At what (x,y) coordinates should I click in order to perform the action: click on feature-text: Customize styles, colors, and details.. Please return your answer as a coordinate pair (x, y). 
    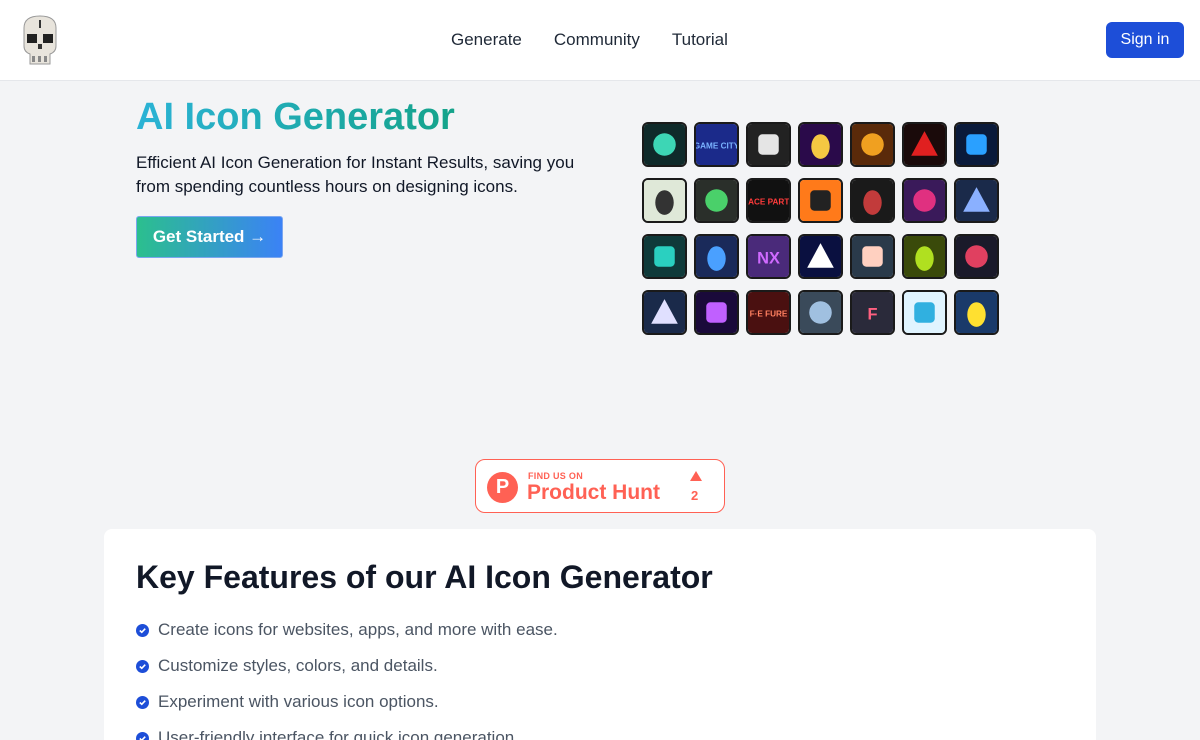
    Looking at the image, I should click on (298, 665).